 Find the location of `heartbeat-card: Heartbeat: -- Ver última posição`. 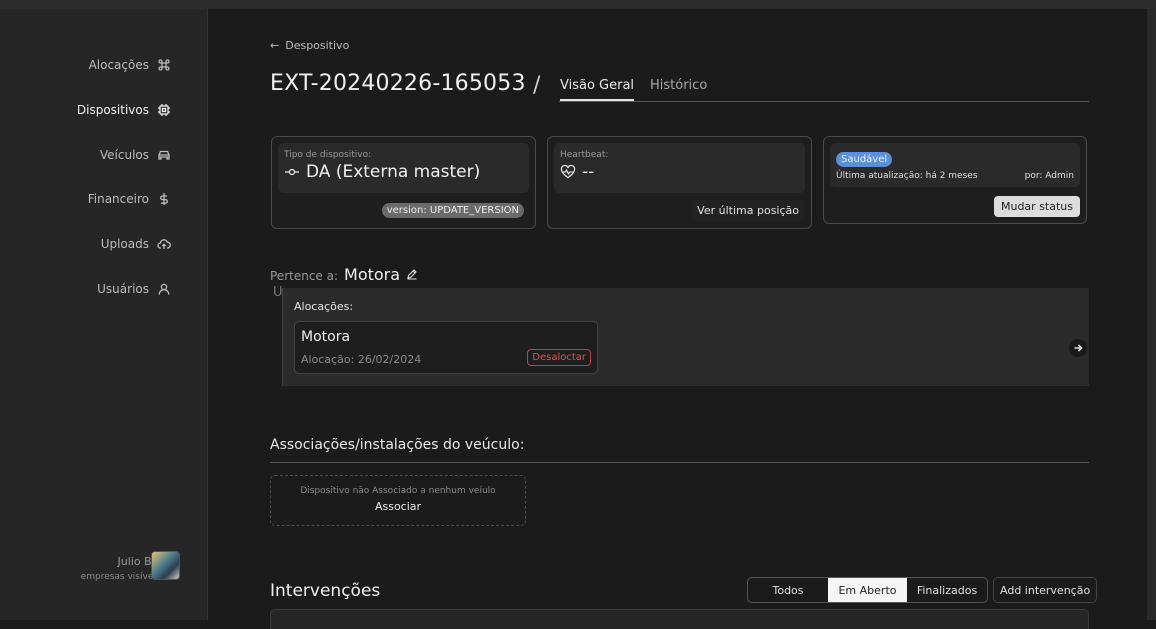

heartbeat-card: Heartbeat: -- Ver última posição is located at coordinates (679, 182).